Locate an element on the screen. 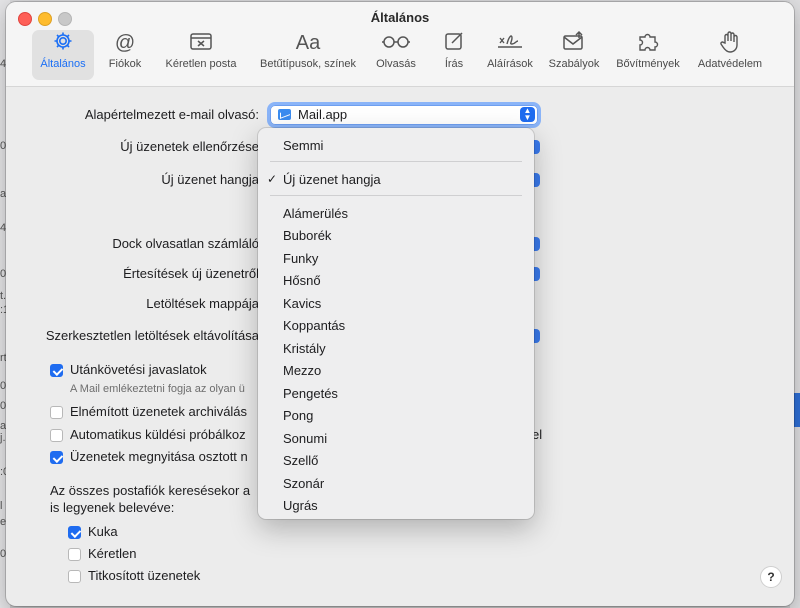  menu-item-sound: Hősnő is located at coordinates (302, 280).